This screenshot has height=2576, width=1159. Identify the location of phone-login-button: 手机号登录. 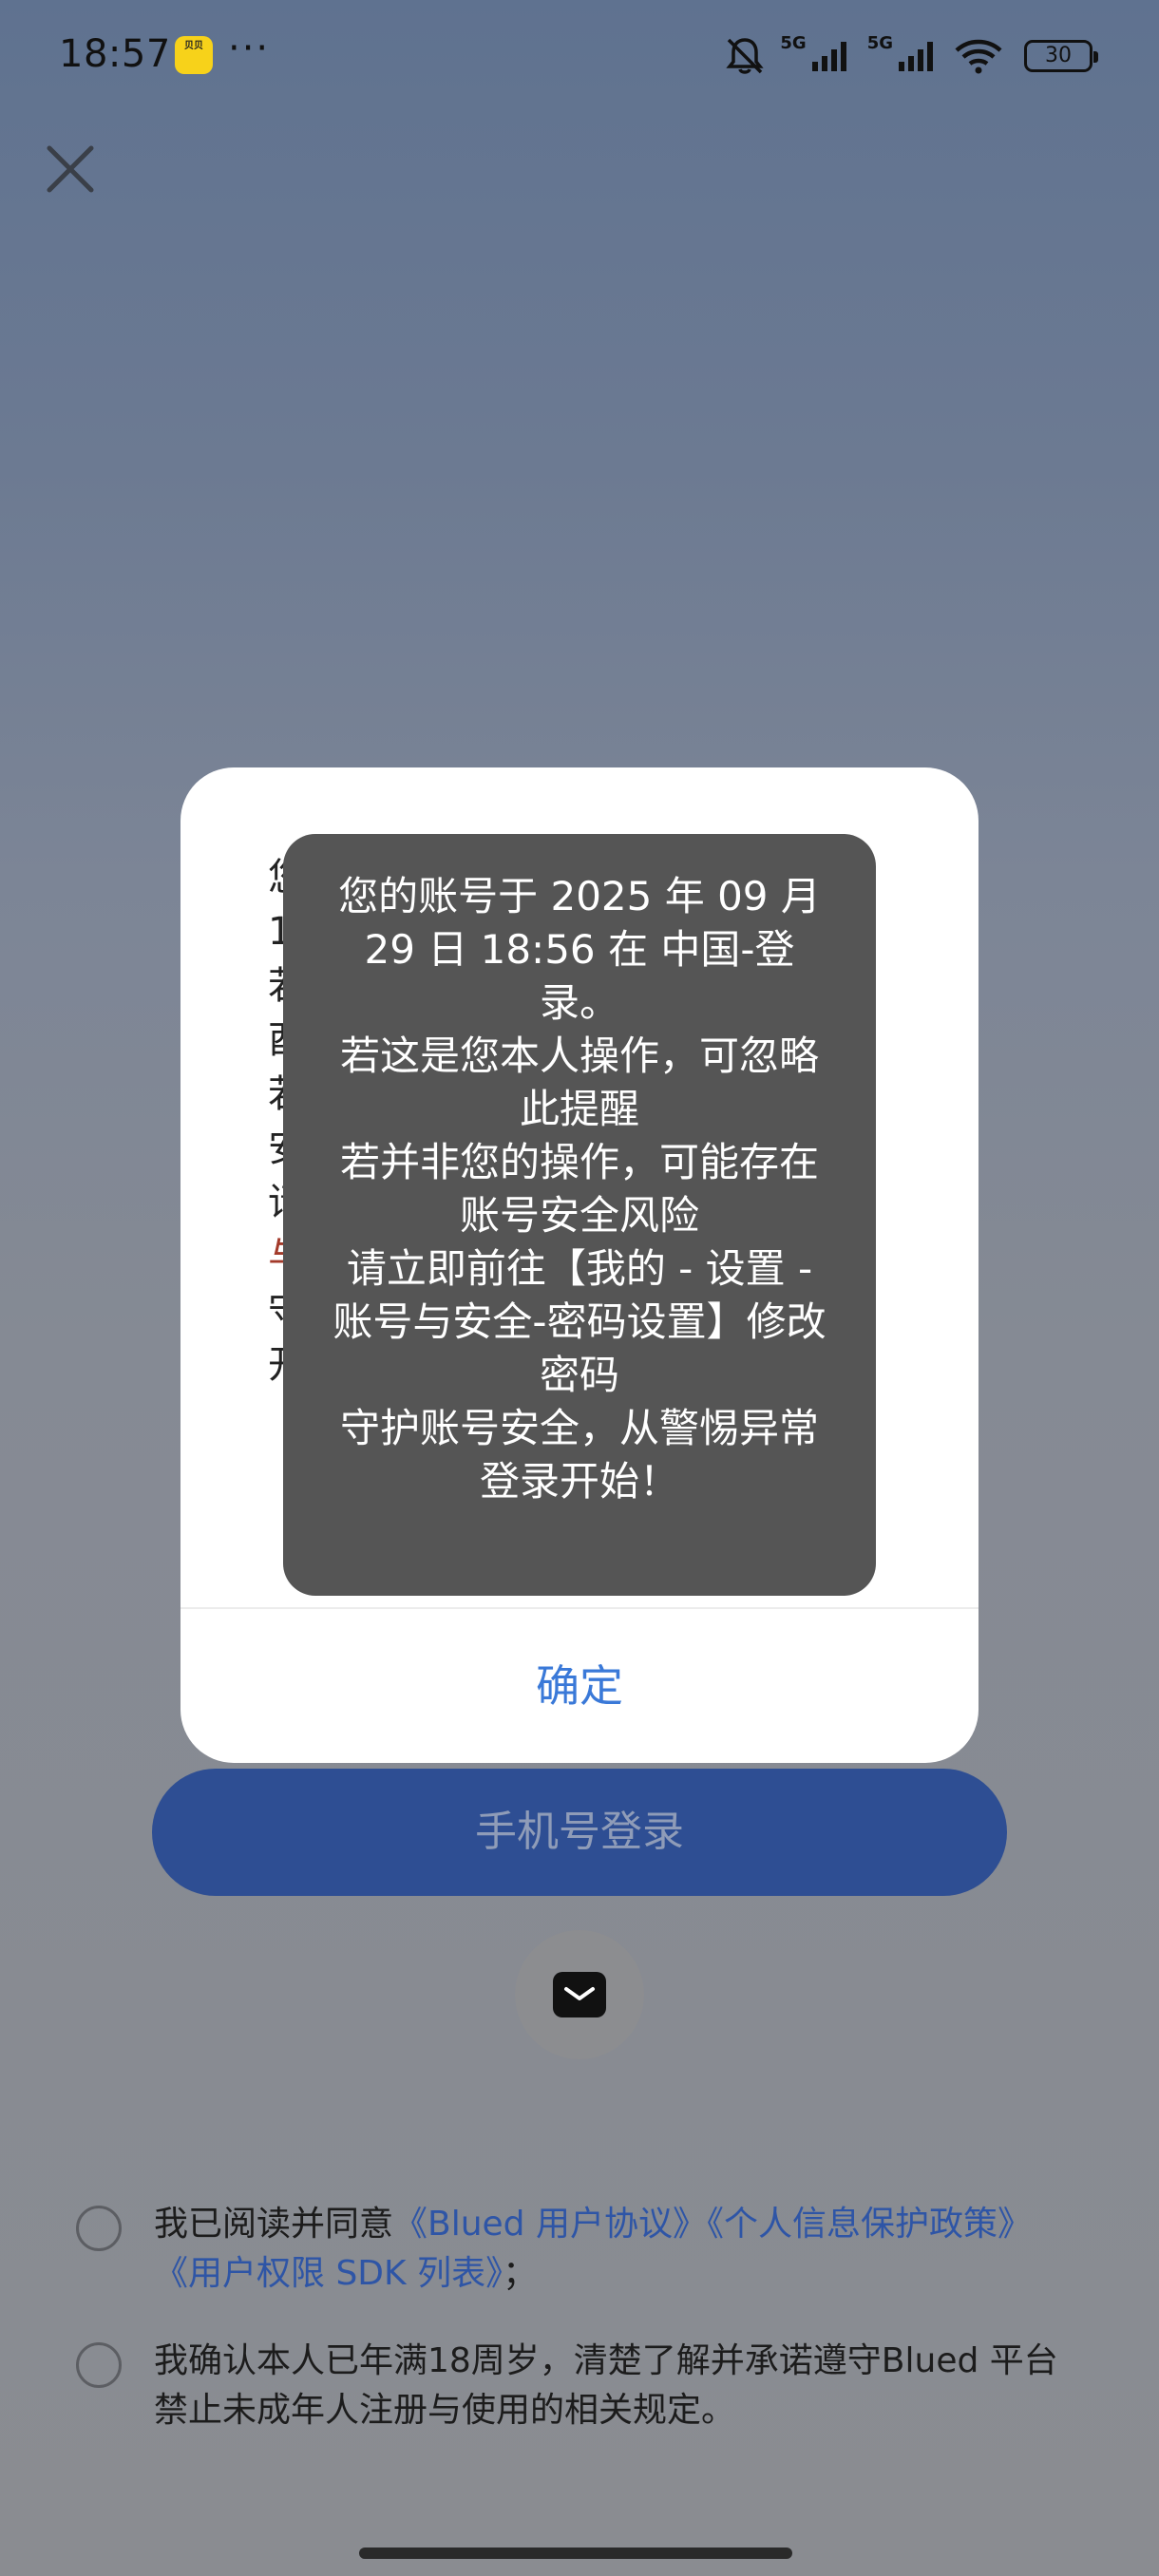
(579, 1832).